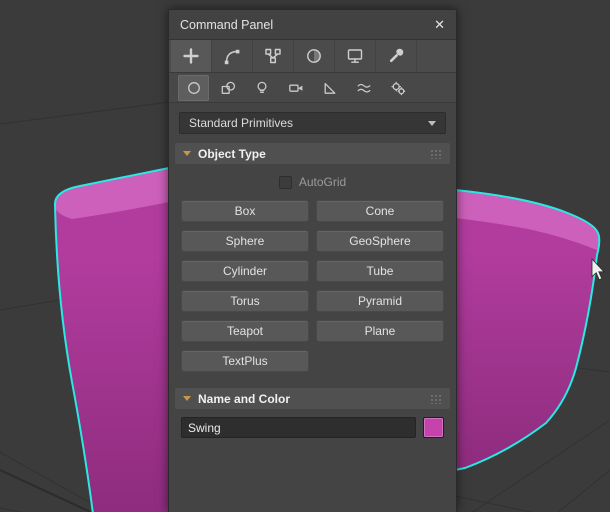 The height and width of the screenshot is (512, 610). I want to click on close-icon: ✕, so click(439, 24).